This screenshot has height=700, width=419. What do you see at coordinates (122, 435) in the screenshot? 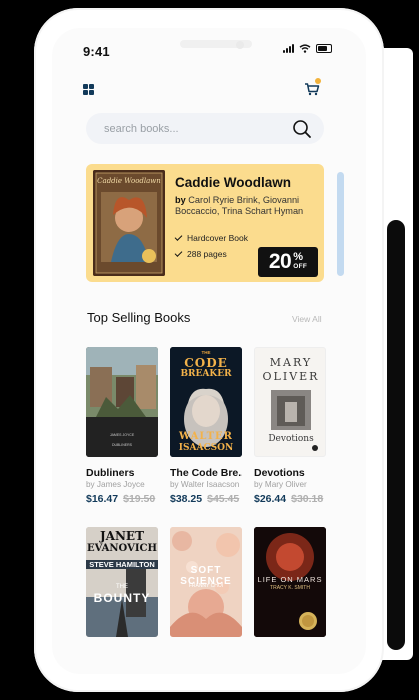
I see `cover-author: JAMES JOYCE` at bounding box center [122, 435].